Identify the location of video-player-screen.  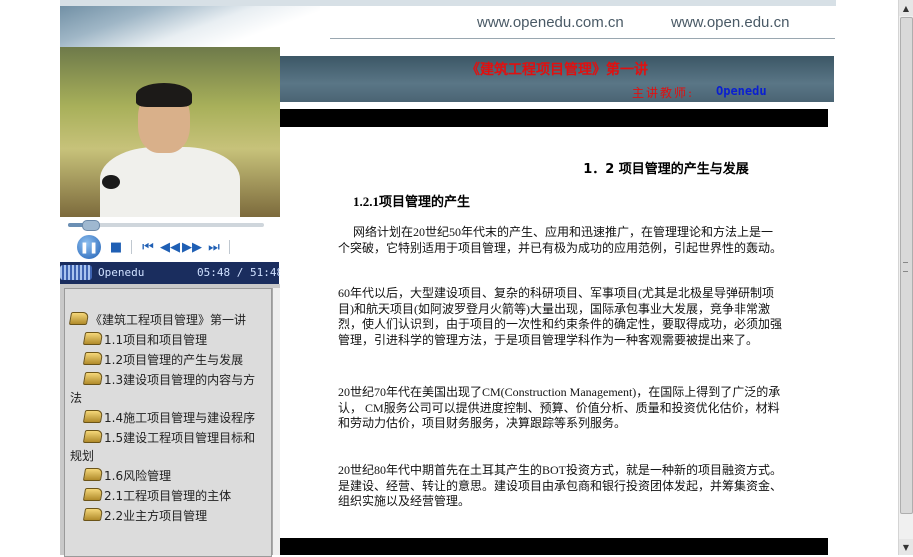
(170, 132).